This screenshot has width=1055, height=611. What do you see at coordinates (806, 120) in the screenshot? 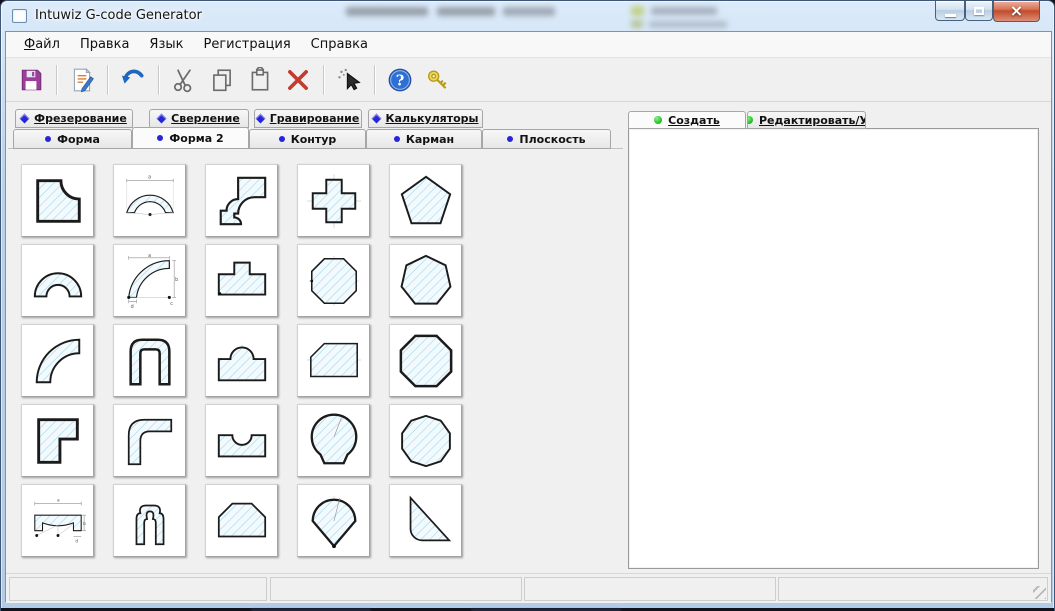
I see `tab-redaktirovat: Редактировать/У` at bounding box center [806, 120].